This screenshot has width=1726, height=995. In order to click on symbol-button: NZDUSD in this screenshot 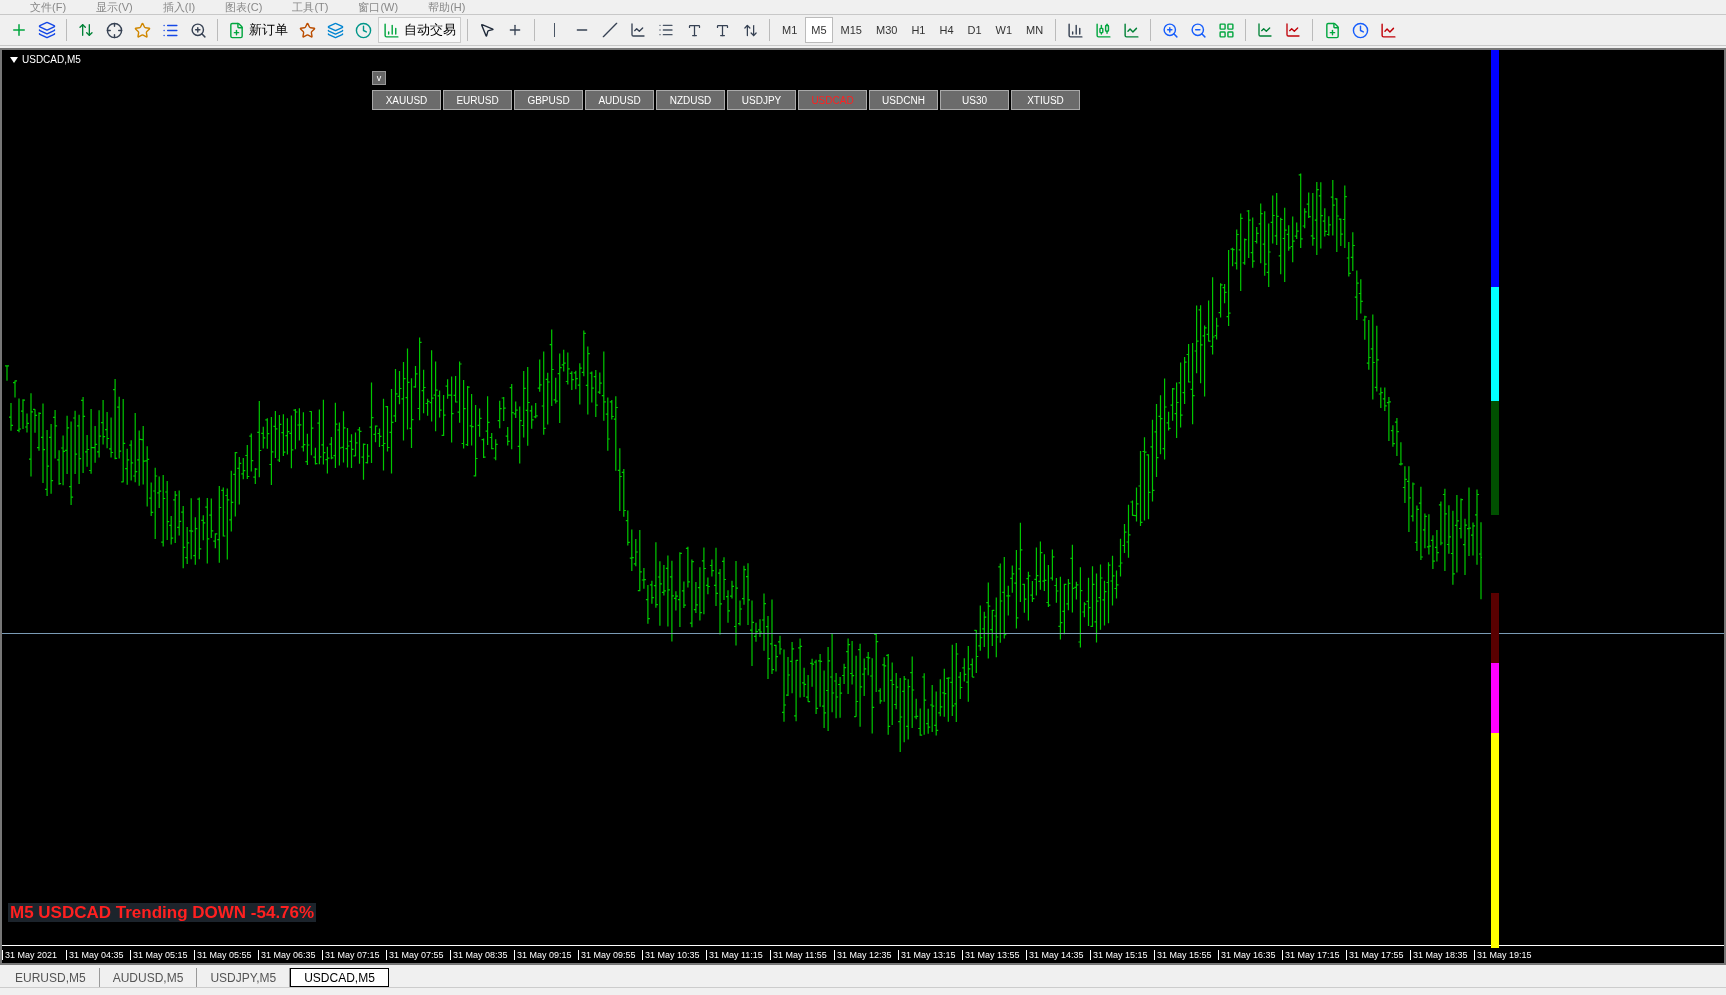, I will do `click(690, 100)`.